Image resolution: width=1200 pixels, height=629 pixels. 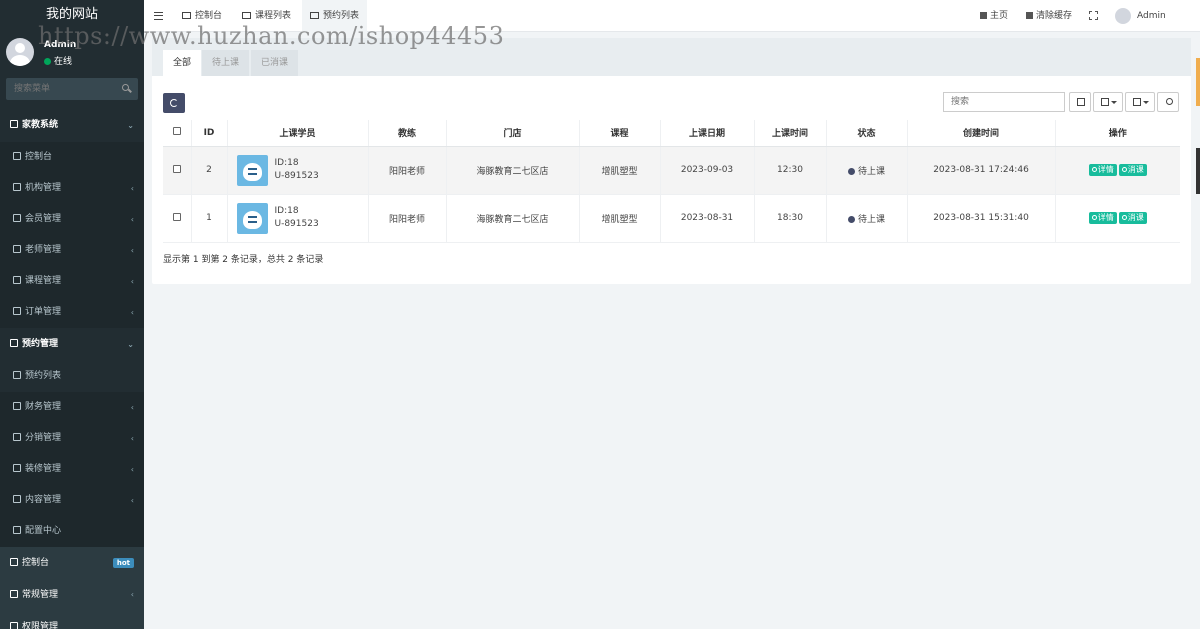 What do you see at coordinates (14, 562) in the screenshot?
I see `dashboard-icon` at bounding box center [14, 562].